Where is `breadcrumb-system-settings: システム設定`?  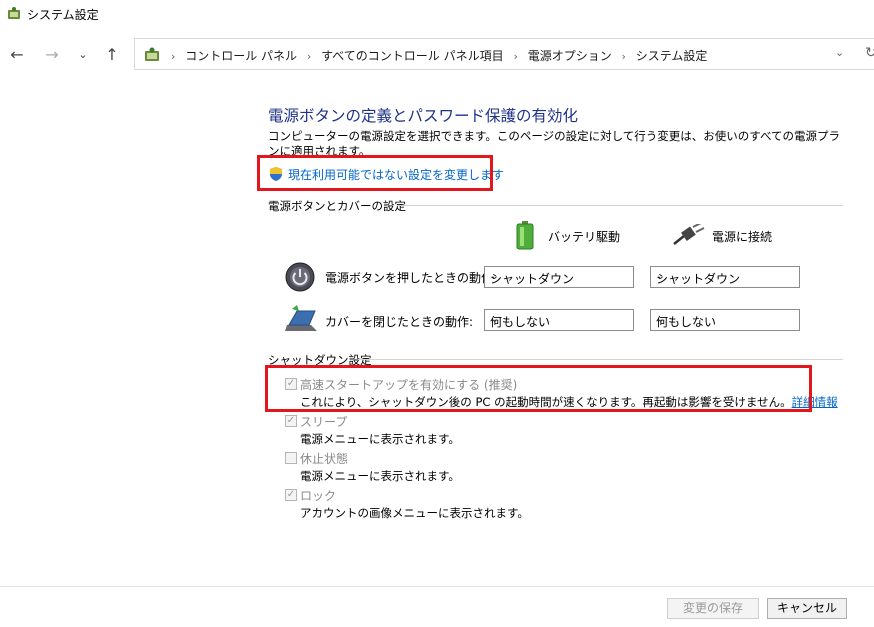
breadcrumb-system-settings: システム設定 is located at coordinates (672, 56).